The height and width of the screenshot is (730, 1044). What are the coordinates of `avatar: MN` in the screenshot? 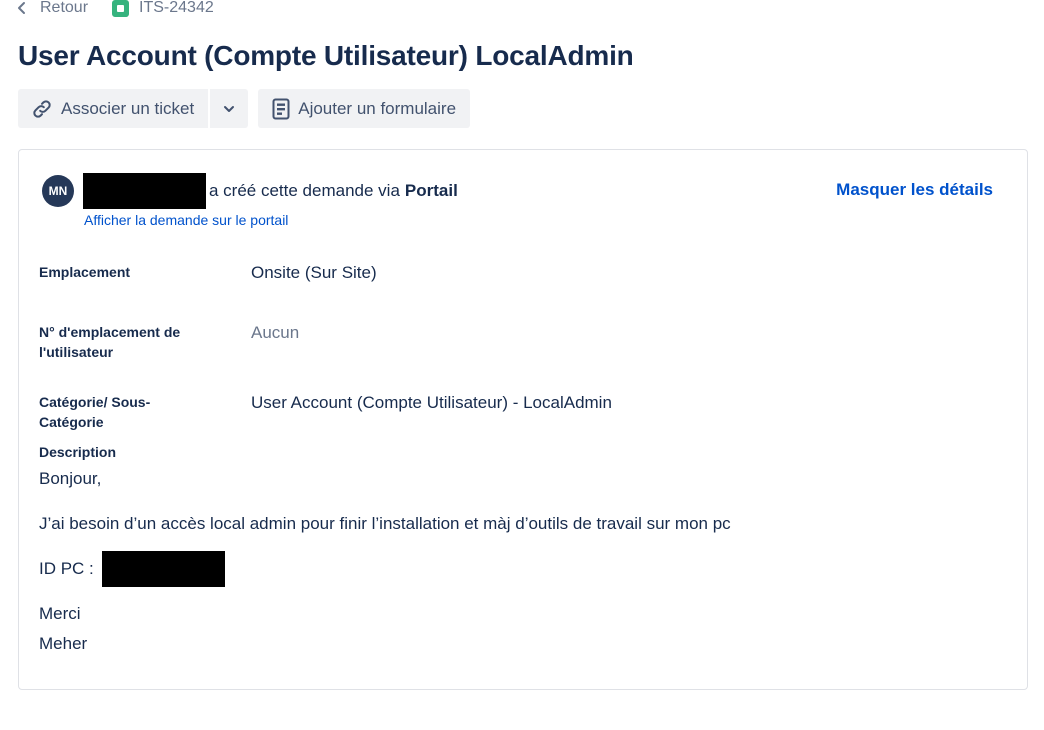 It's located at (58, 191).